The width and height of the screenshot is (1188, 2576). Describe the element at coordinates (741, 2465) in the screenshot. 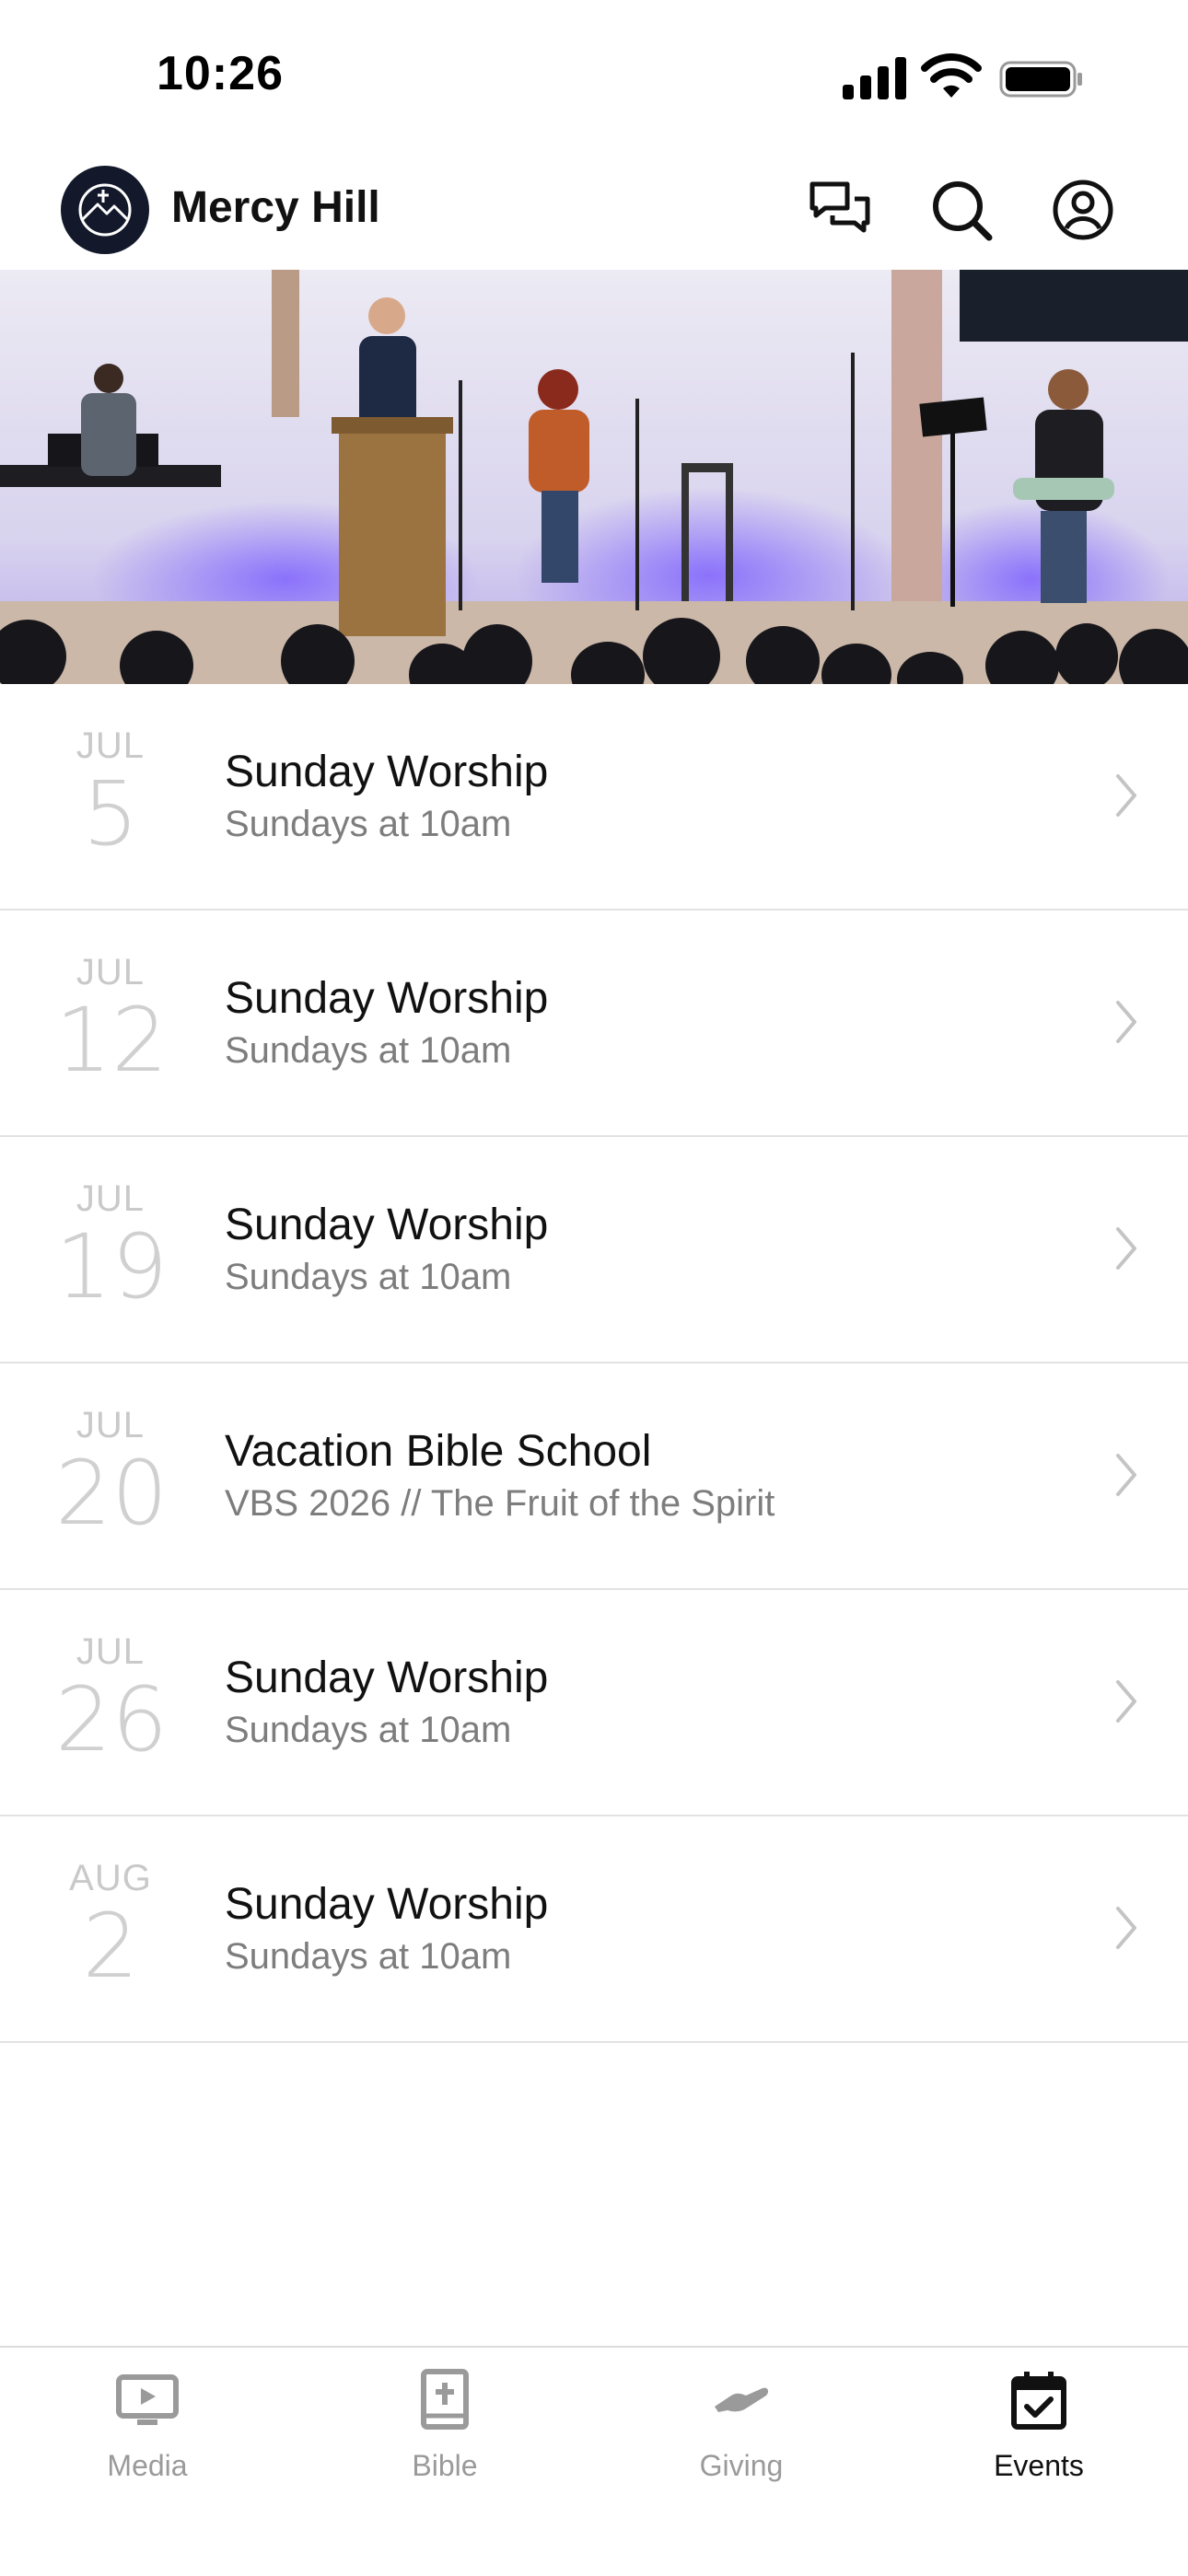

I see `tab-label: Giving` at that location.